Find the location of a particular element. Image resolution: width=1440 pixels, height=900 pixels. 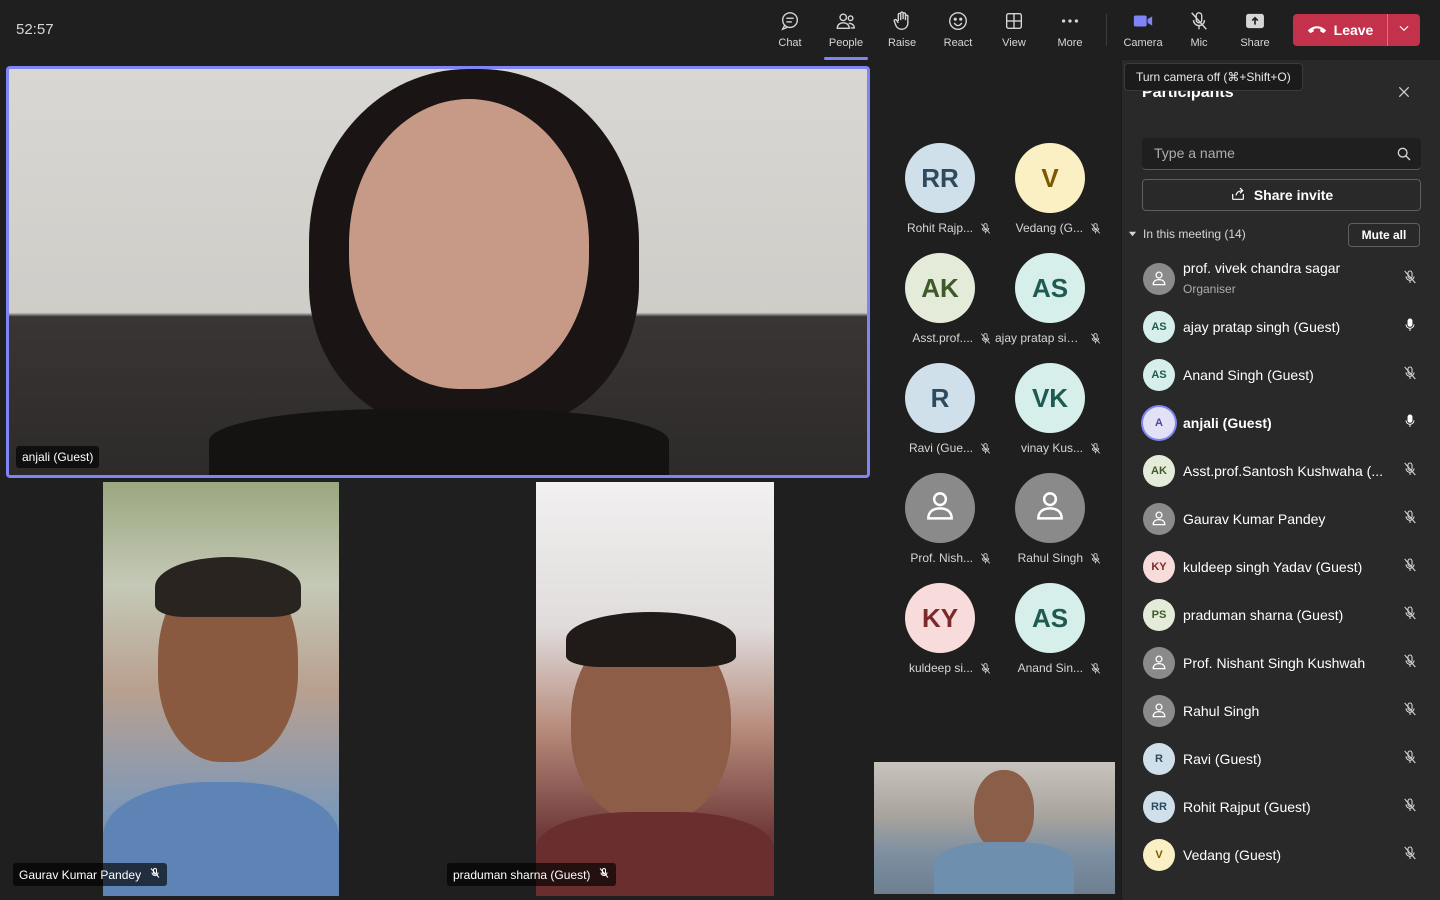

people-button: People is located at coordinates (846, 34).